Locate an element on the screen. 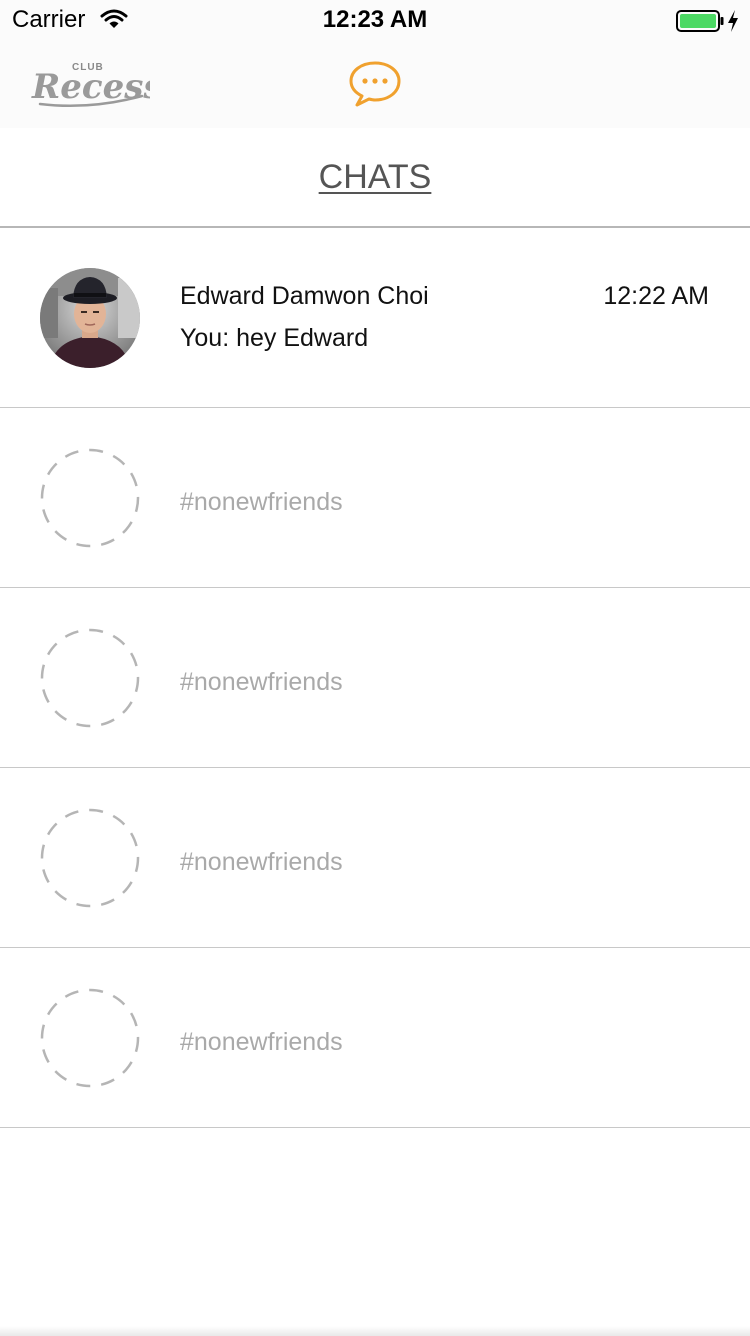  club-recess-logo: CLUB Recess is located at coordinates (96, 84).